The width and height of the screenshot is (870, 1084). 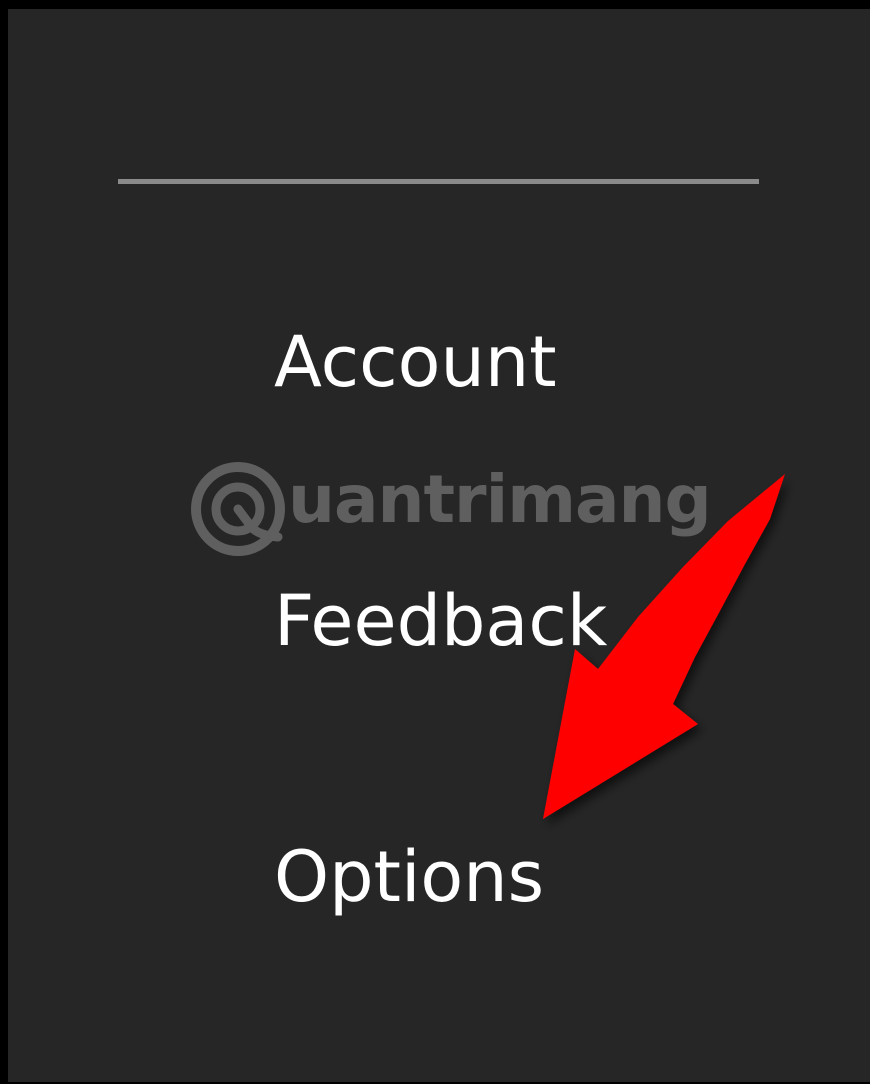 What do you see at coordinates (415, 362) in the screenshot?
I see `menu-item-account: Account` at bounding box center [415, 362].